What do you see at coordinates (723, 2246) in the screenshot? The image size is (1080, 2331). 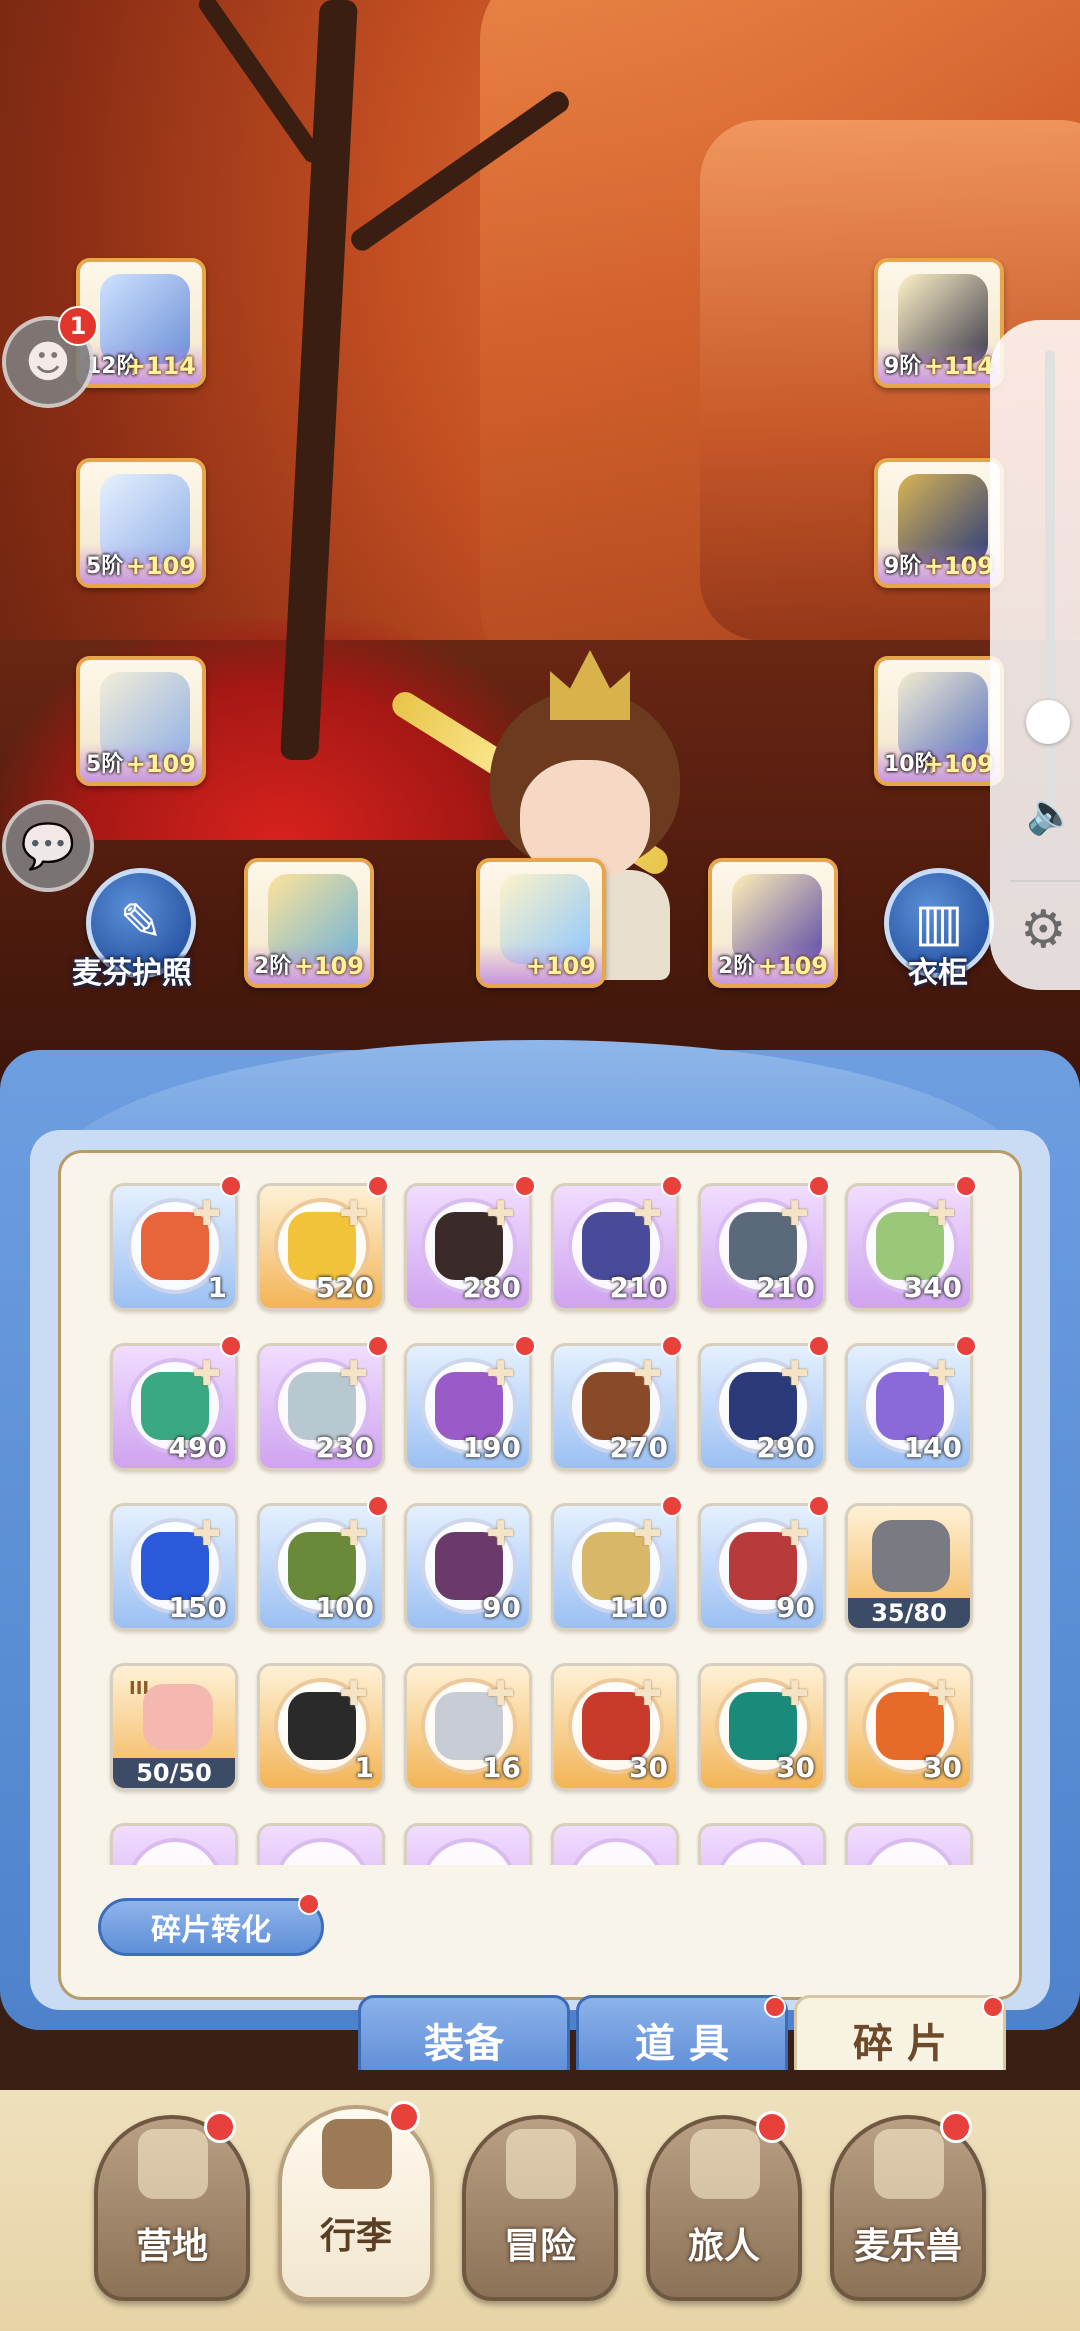 I see `nav-label: 旅人` at bounding box center [723, 2246].